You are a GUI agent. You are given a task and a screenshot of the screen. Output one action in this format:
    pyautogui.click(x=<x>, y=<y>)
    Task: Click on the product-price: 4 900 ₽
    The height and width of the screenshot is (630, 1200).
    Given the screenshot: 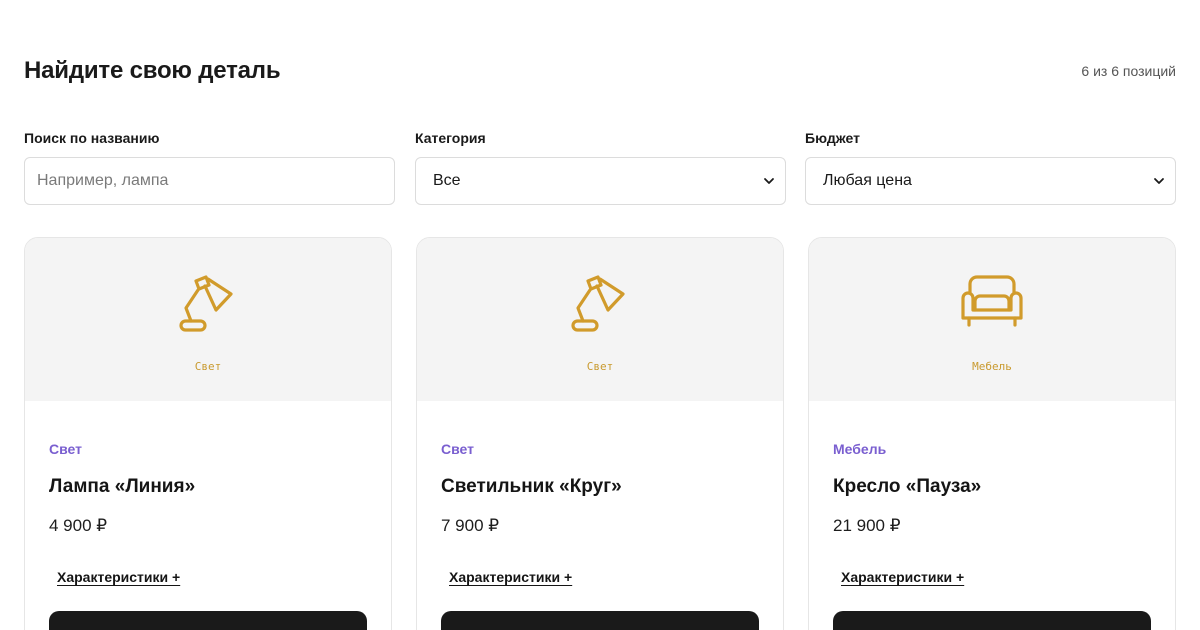 What is the action you would take?
    pyautogui.click(x=78, y=525)
    